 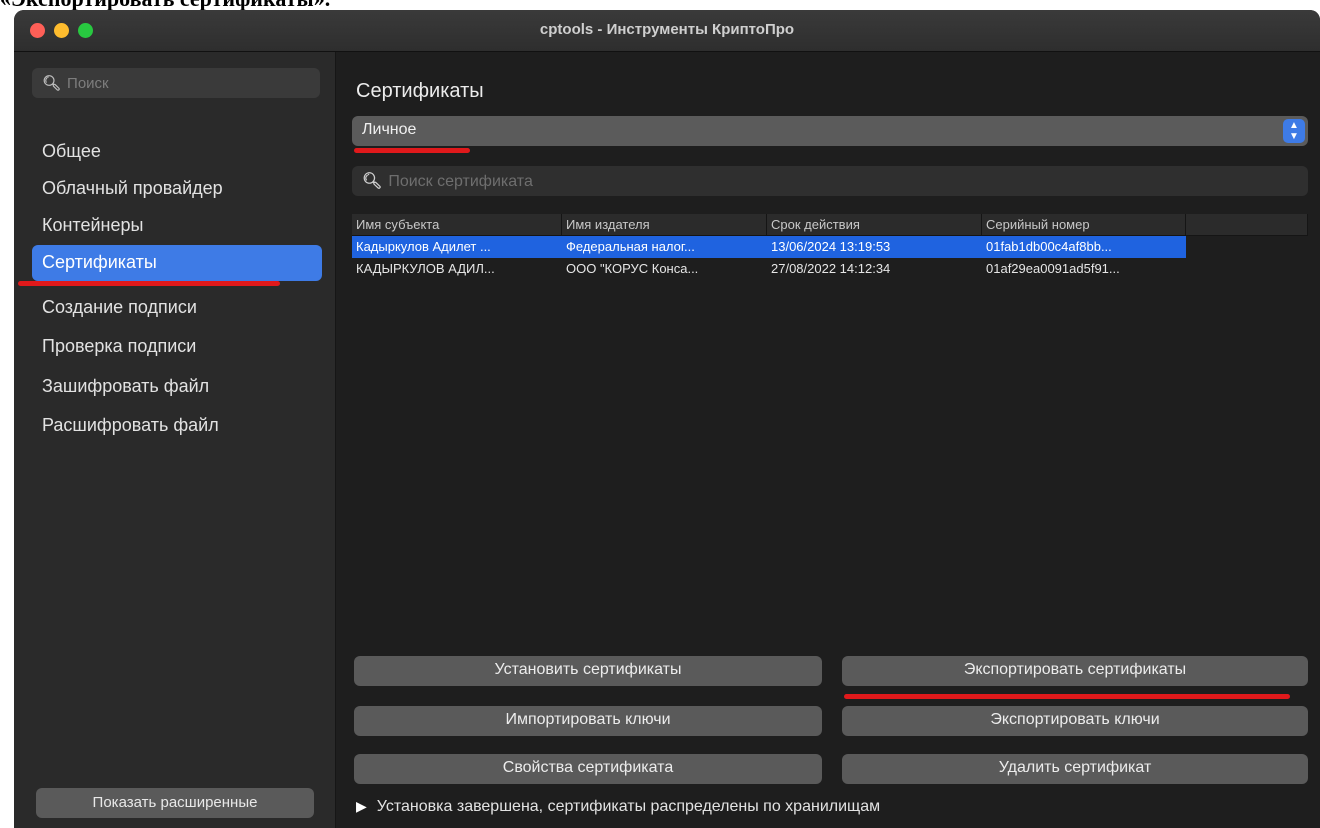 What do you see at coordinates (177, 426) in the screenshot?
I see `sidebar-item-decrypt-file: Расшифровать файл` at bounding box center [177, 426].